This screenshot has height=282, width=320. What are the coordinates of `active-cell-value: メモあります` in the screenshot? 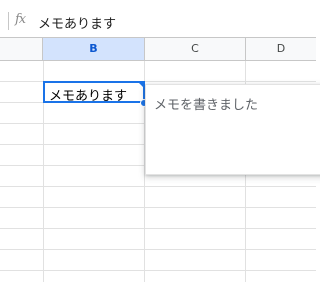 It's located at (88, 96).